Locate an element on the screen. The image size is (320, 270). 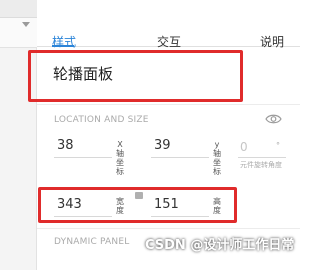
y-field: 39 is located at coordinates (162, 146).